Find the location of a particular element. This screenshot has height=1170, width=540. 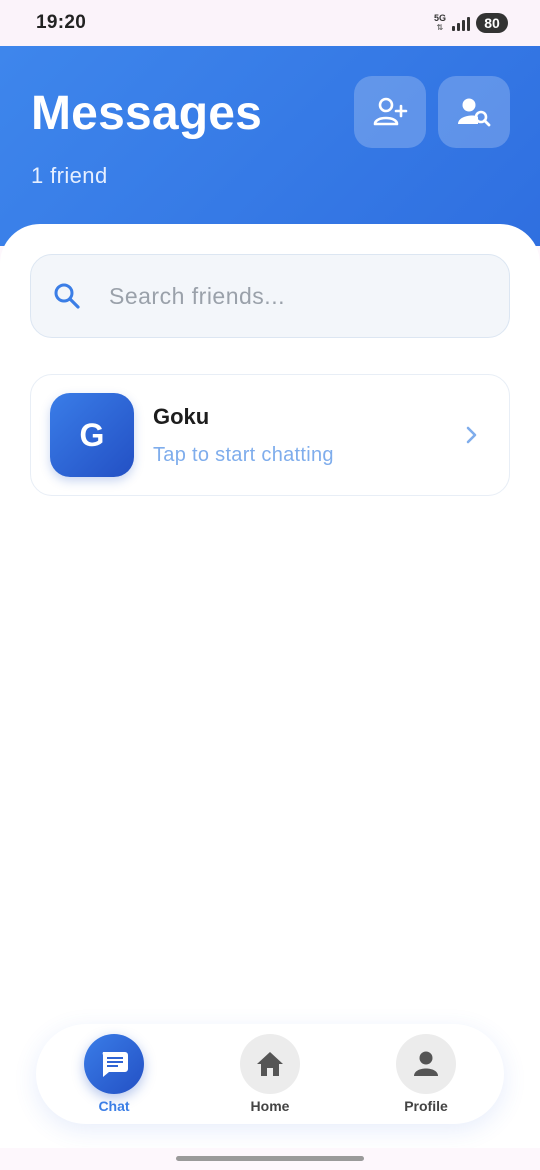

home-indicator is located at coordinates (270, 1158).